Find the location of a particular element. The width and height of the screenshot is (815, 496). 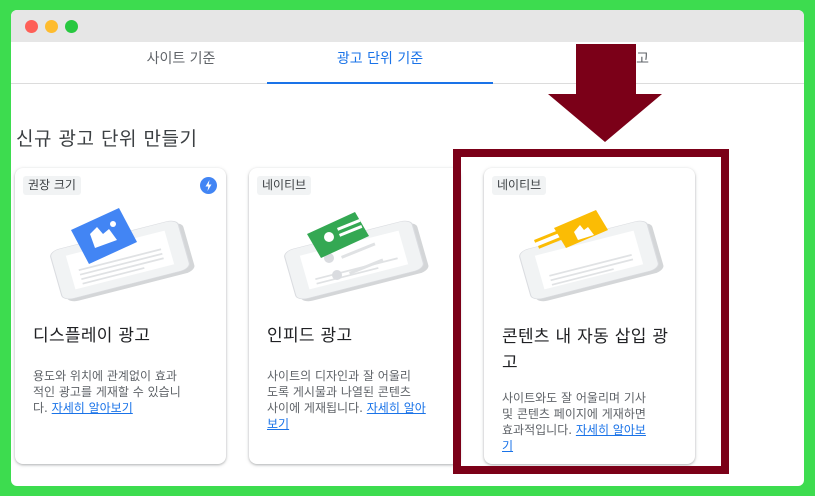

close-window-button is located at coordinates (31, 26).